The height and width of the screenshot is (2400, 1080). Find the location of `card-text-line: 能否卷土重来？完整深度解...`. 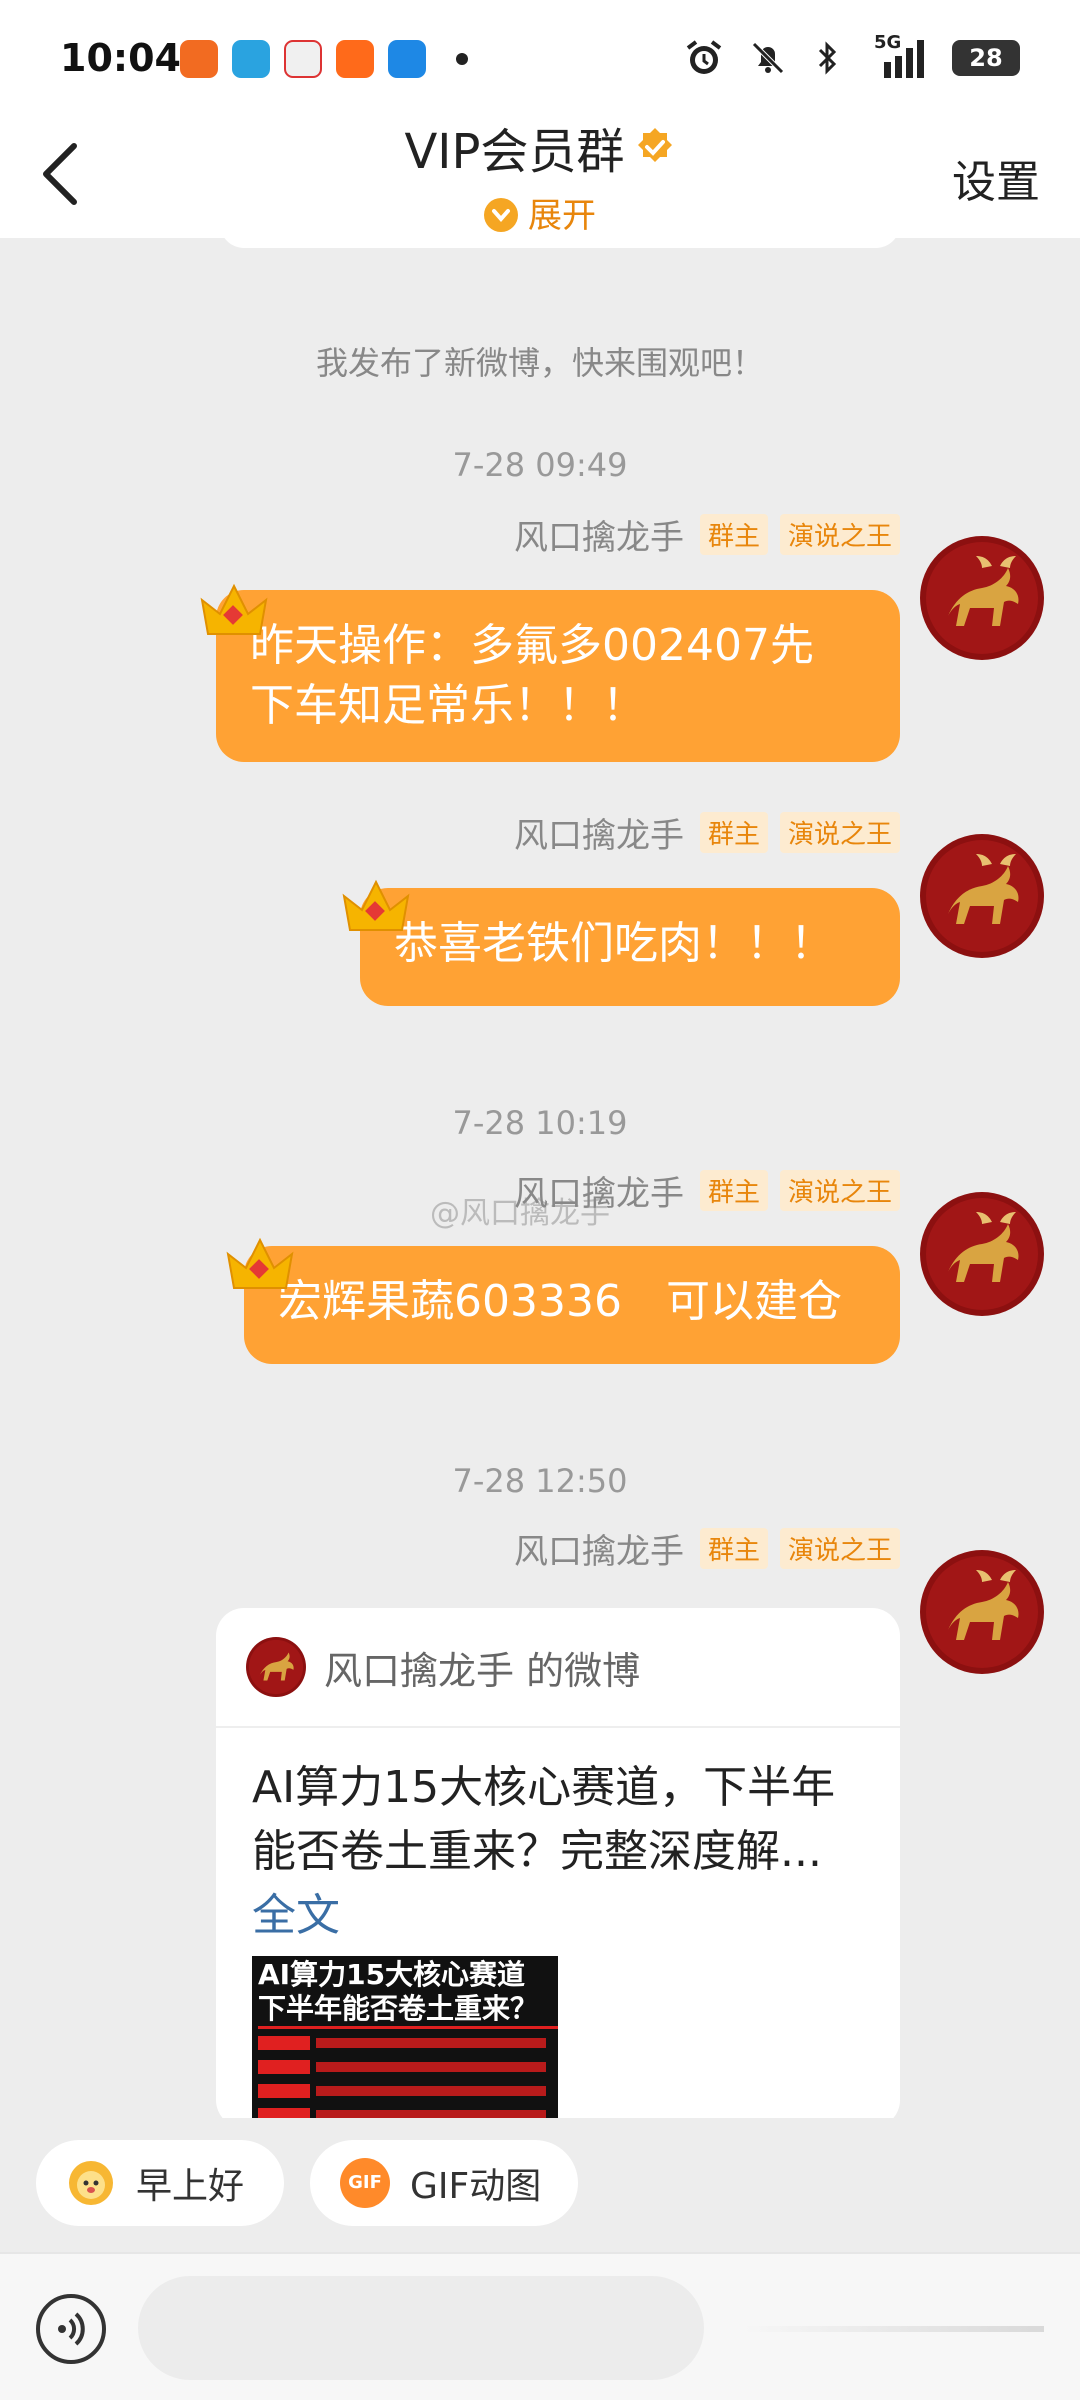

card-text-line: 能否卷土重来？完整深度解... is located at coordinates (537, 1851).